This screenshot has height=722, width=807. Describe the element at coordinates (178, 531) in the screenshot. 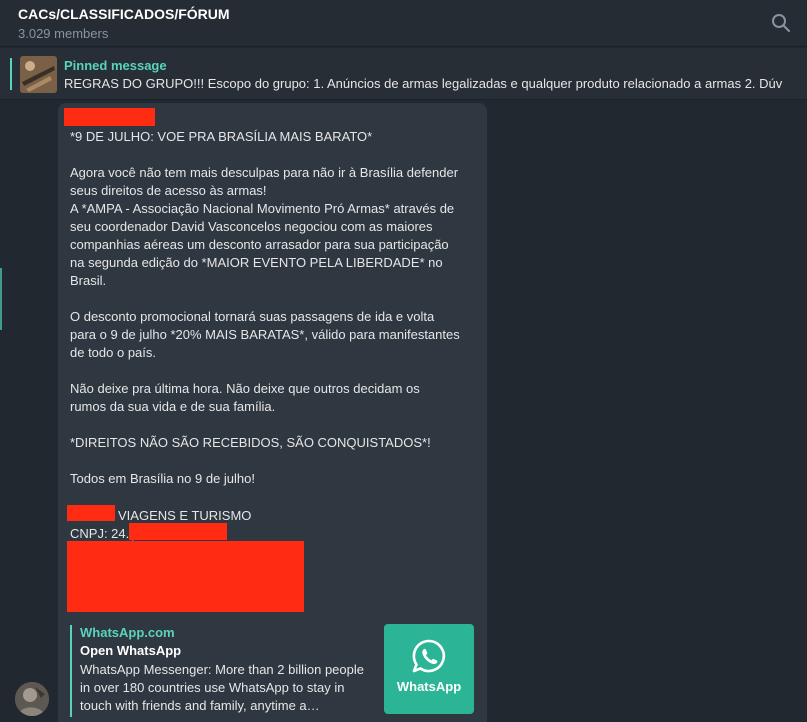

I see `redacted-cnpj` at that location.